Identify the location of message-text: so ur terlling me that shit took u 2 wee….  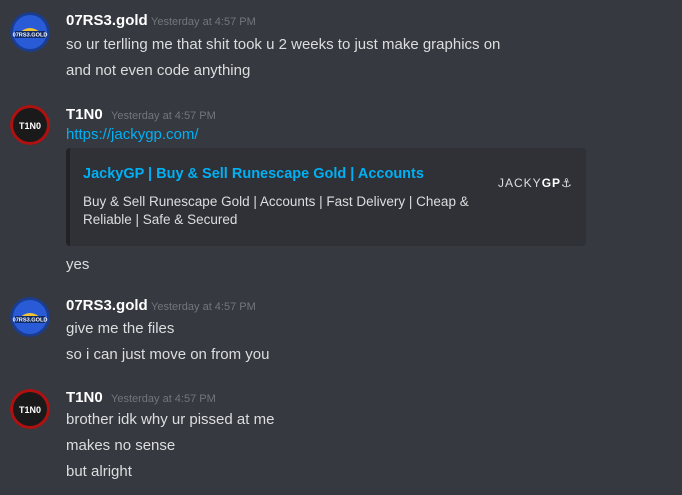
(283, 44).